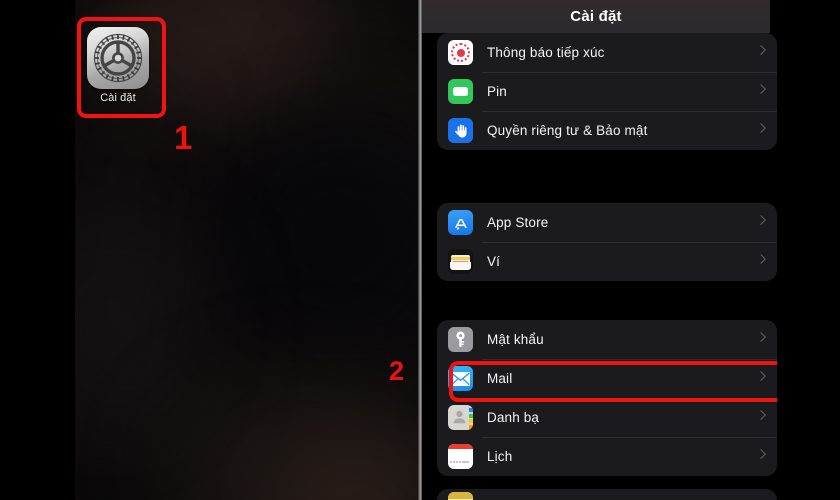 The width and height of the screenshot is (840, 500). I want to click on mail-icon, so click(460, 378).